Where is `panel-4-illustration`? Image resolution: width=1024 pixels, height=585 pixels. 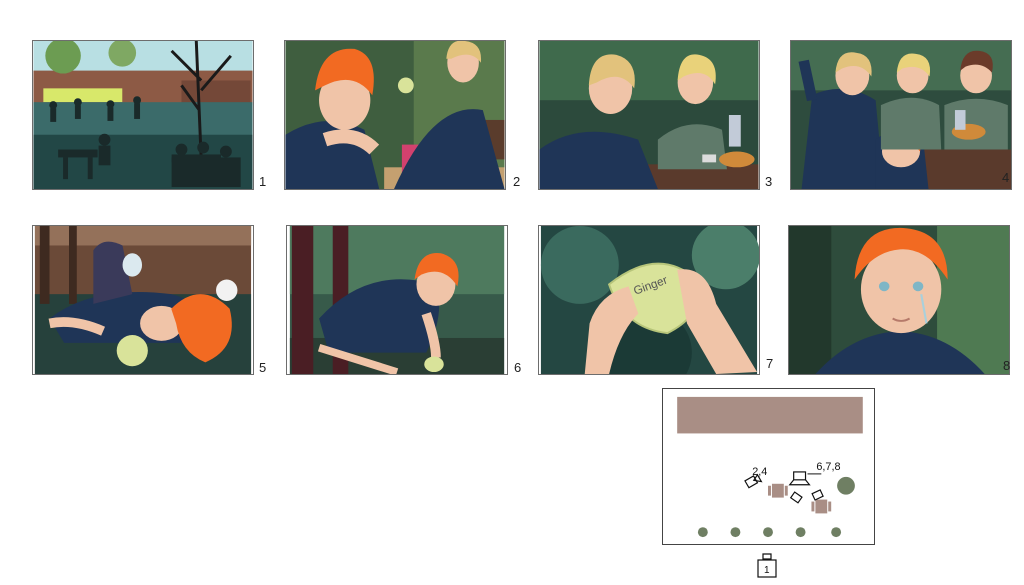 panel-4-illustration is located at coordinates (901, 115).